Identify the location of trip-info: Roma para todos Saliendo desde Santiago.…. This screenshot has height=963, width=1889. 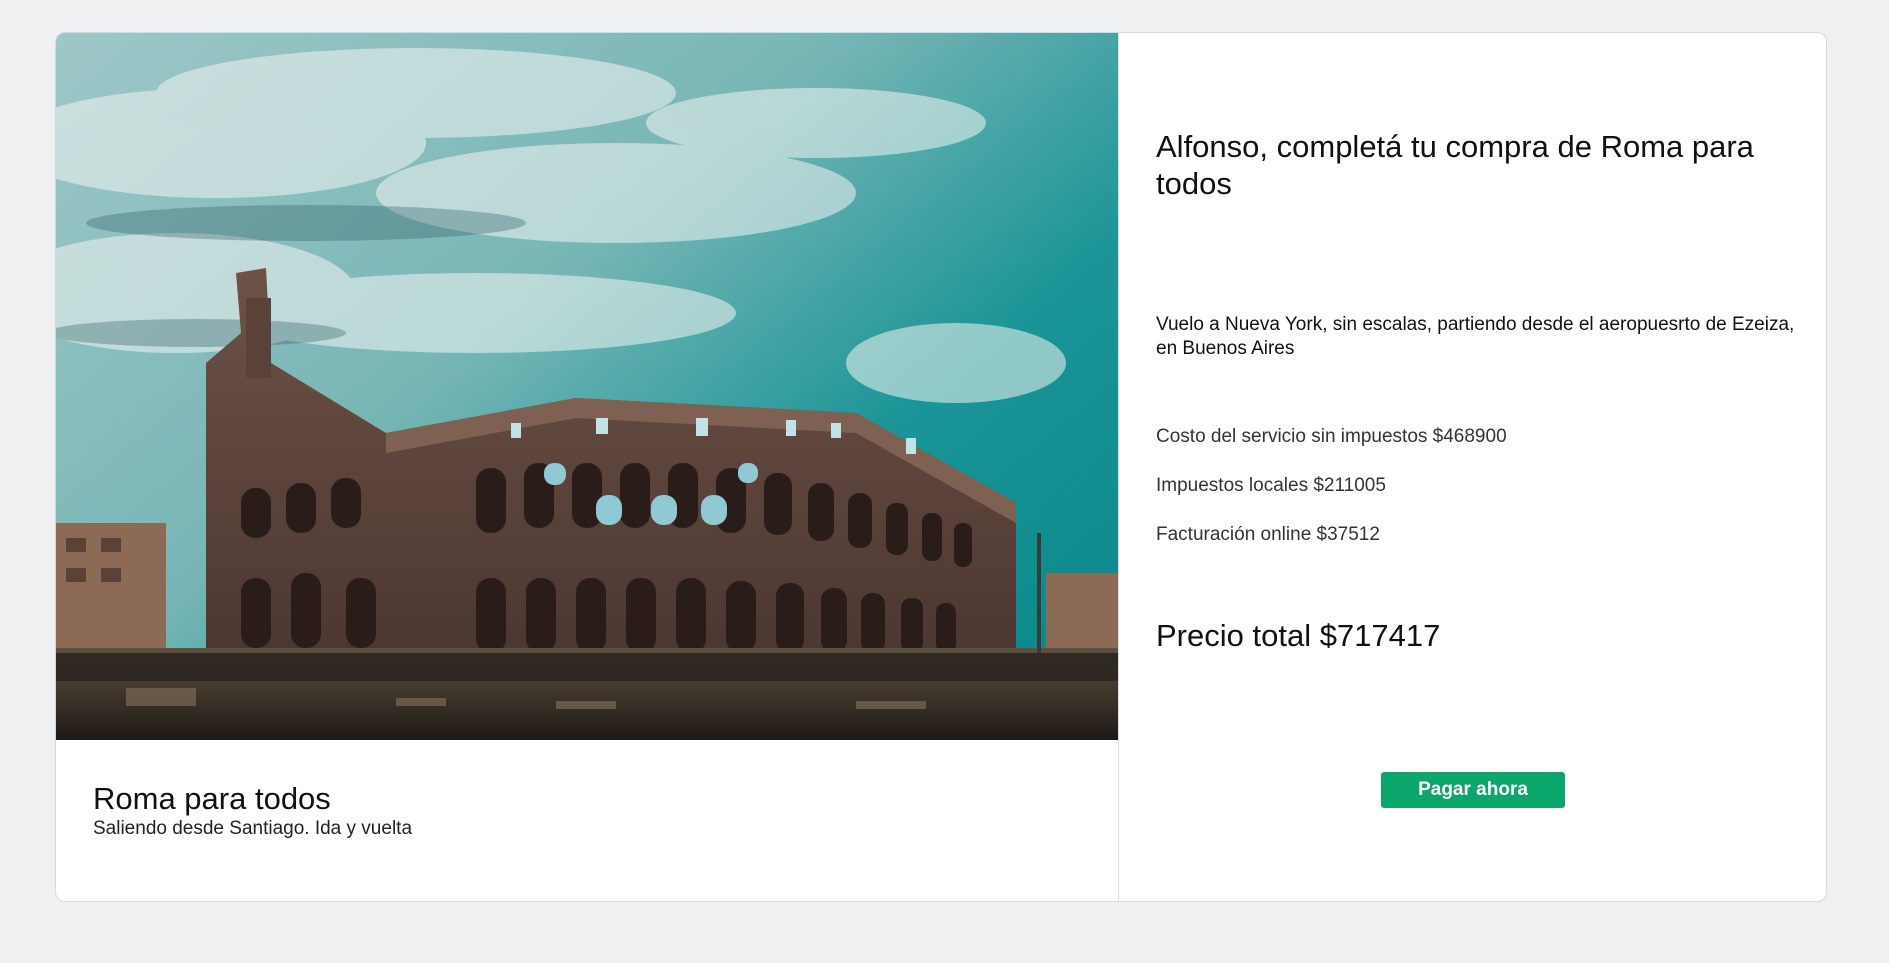
(252, 811).